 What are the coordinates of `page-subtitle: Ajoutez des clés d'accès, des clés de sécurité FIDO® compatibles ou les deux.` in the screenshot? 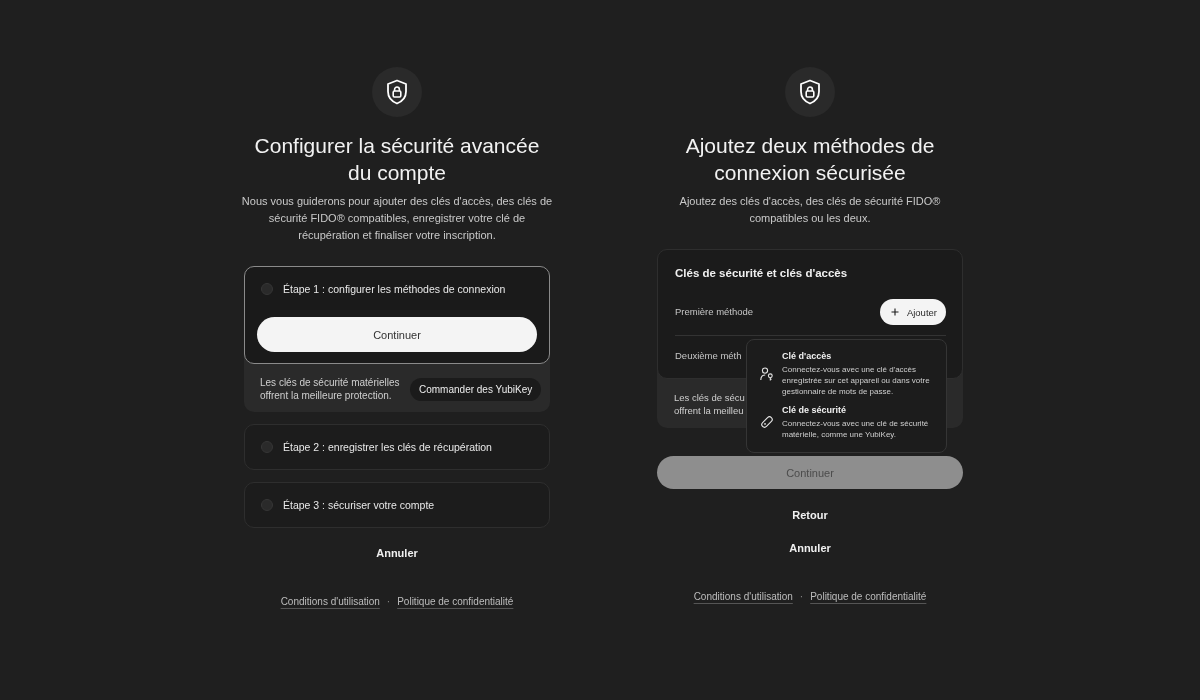 It's located at (810, 210).